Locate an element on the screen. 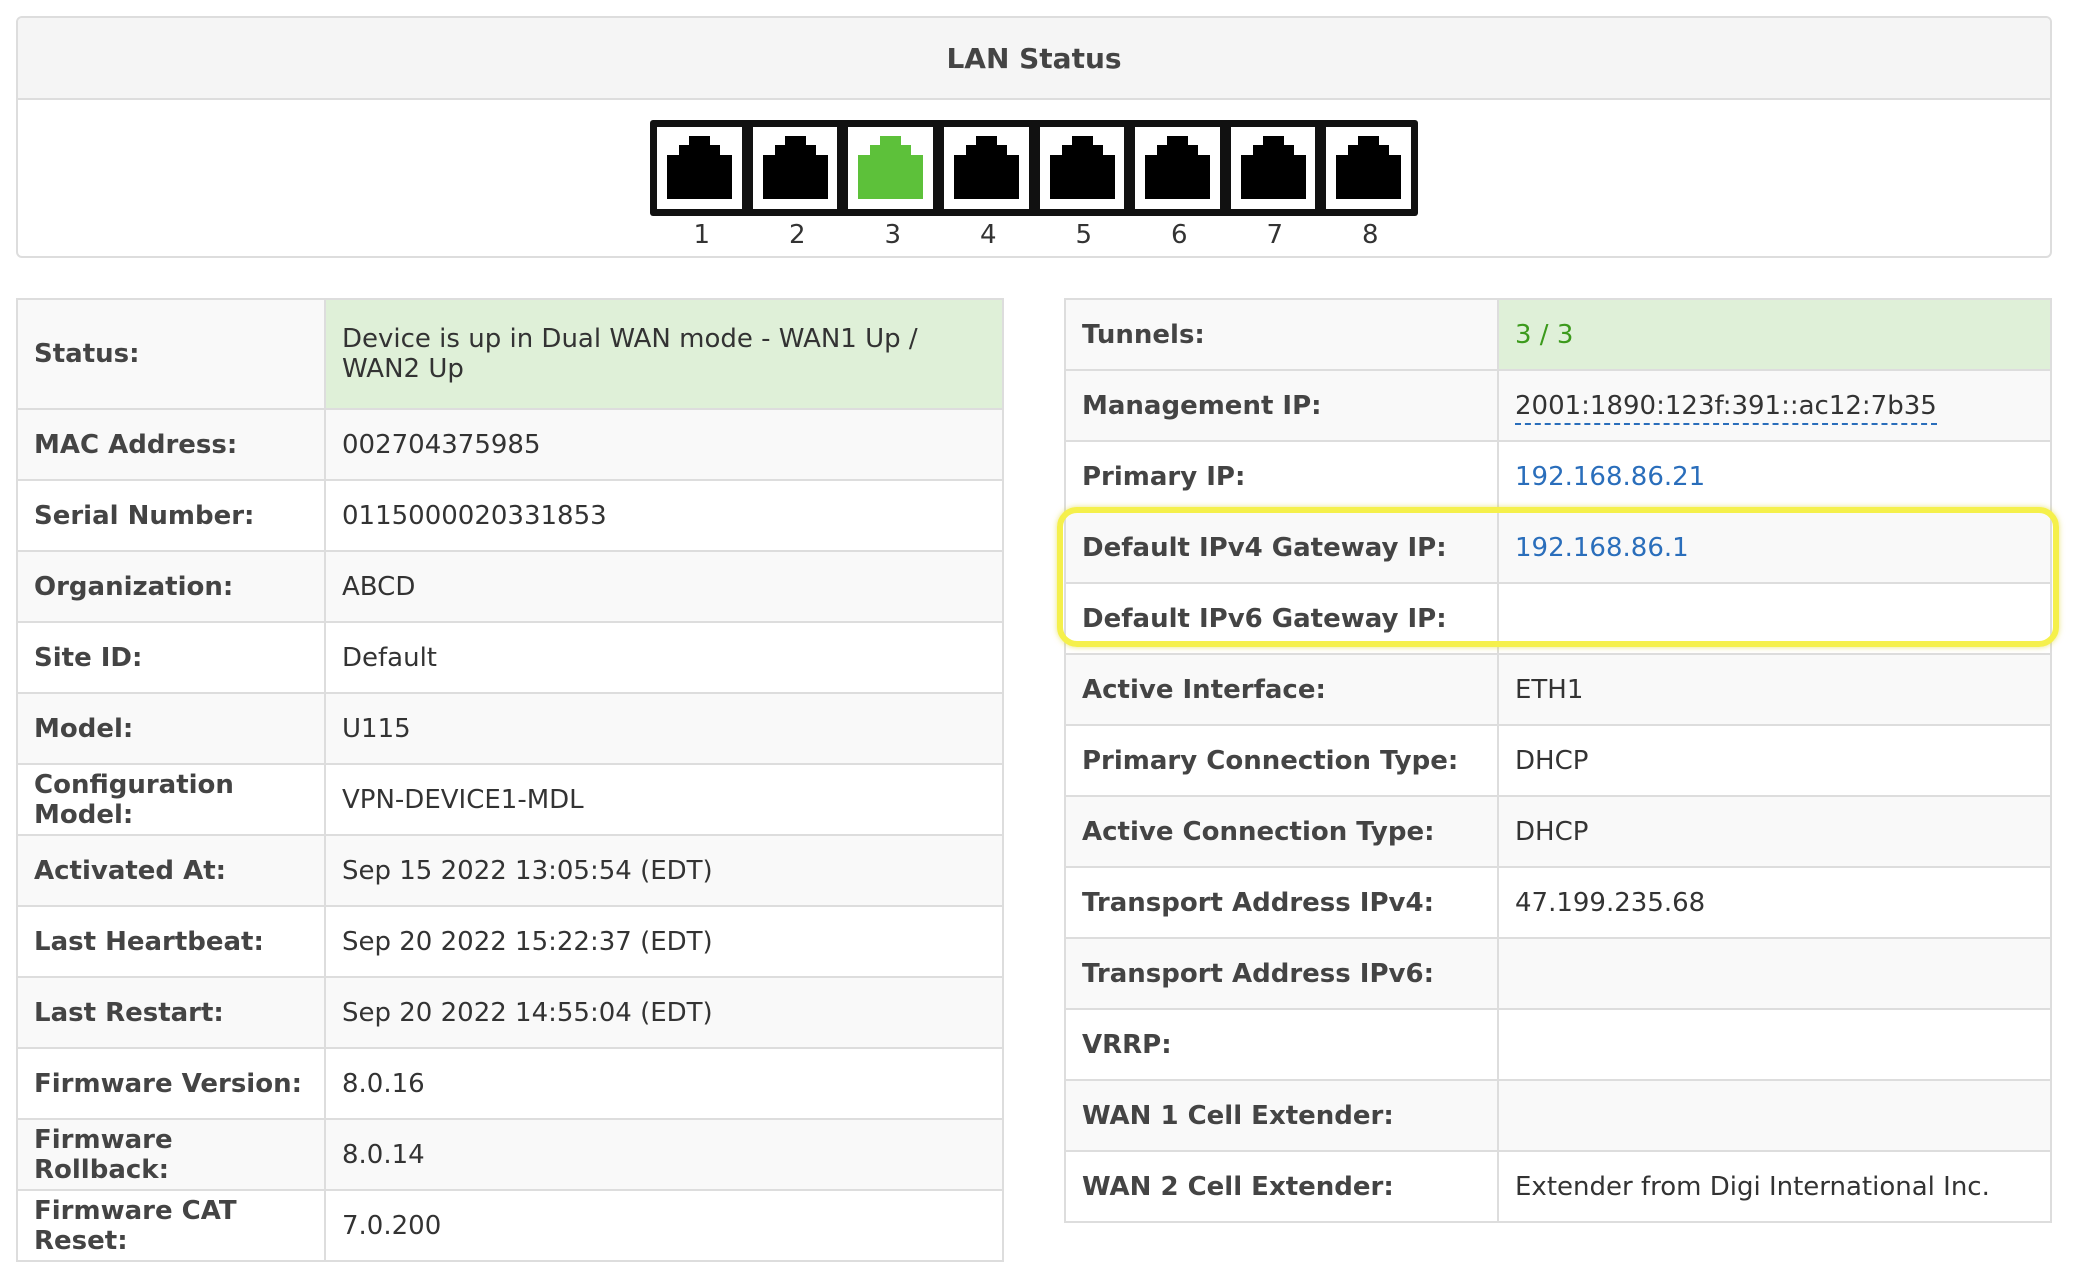  row-value: 0115000020331853 is located at coordinates (664, 515).